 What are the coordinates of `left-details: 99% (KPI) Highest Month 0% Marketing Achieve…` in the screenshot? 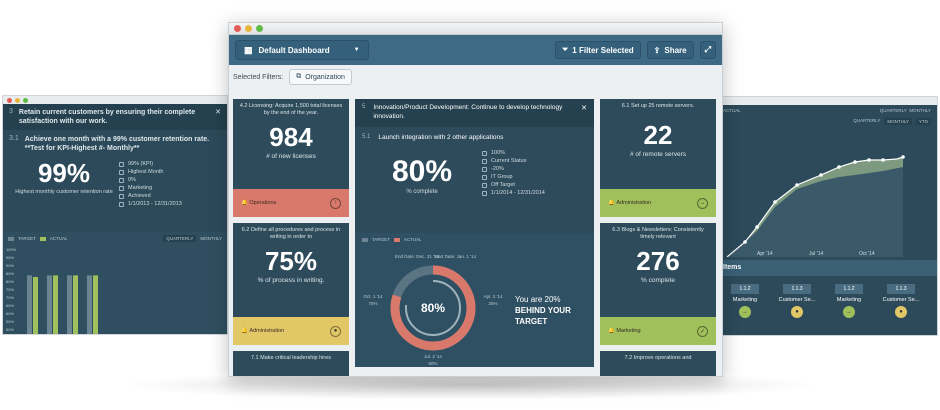 It's located at (150, 183).